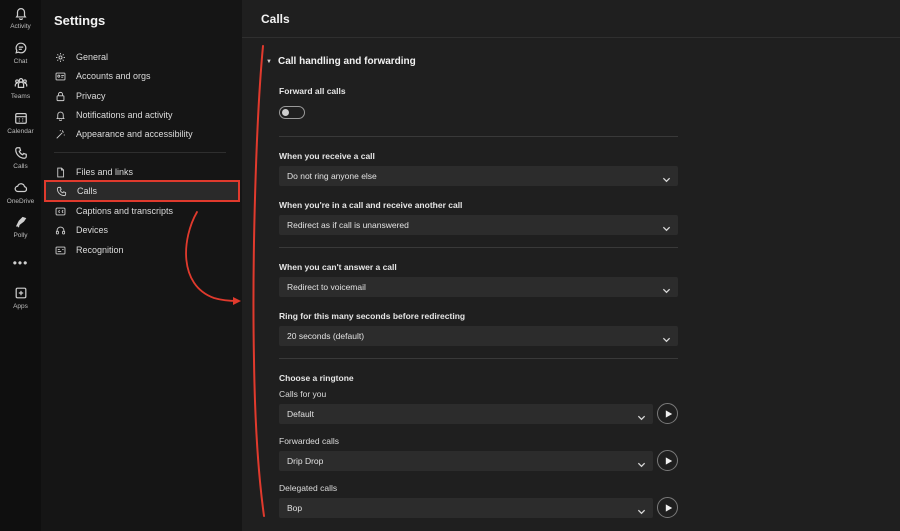 The image size is (900, 531). What do you see at coordinates (466, 414) in the screenshot?
I see `calls-for-you-dropdown: Default` at bounding box center [466, 414].